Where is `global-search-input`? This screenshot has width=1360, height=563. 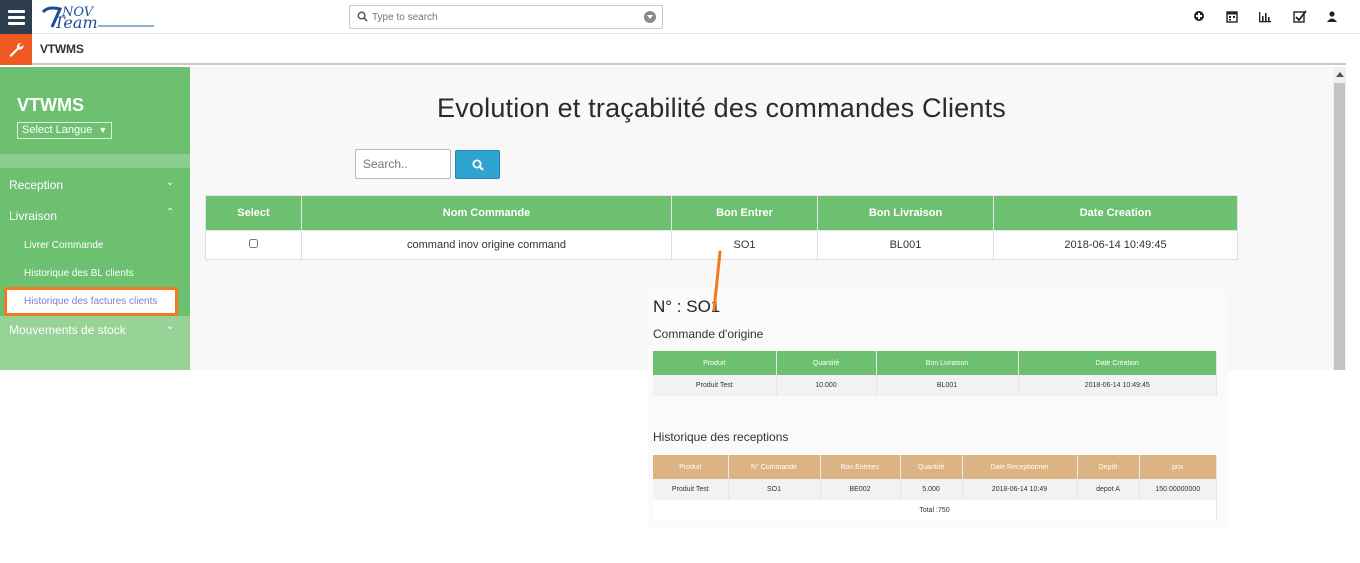 global-search-input is located at coordinates (507, 17).